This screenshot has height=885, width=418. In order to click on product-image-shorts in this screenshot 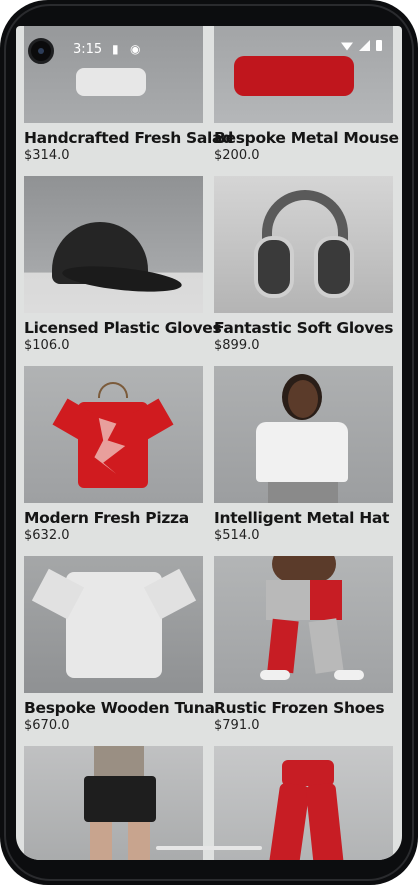, I will do `click(113, 803)`.